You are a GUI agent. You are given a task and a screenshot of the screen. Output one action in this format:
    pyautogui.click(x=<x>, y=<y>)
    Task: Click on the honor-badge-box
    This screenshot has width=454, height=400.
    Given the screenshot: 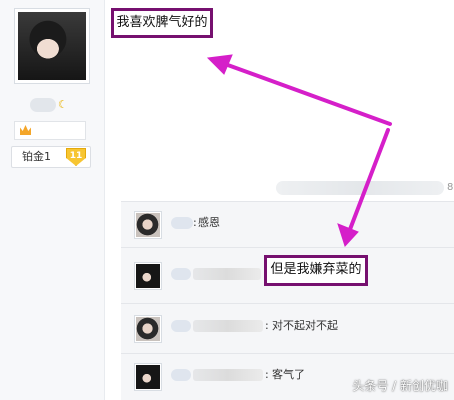 What is the action you would take?
    pyautogui.click(x=50, y=130)
    